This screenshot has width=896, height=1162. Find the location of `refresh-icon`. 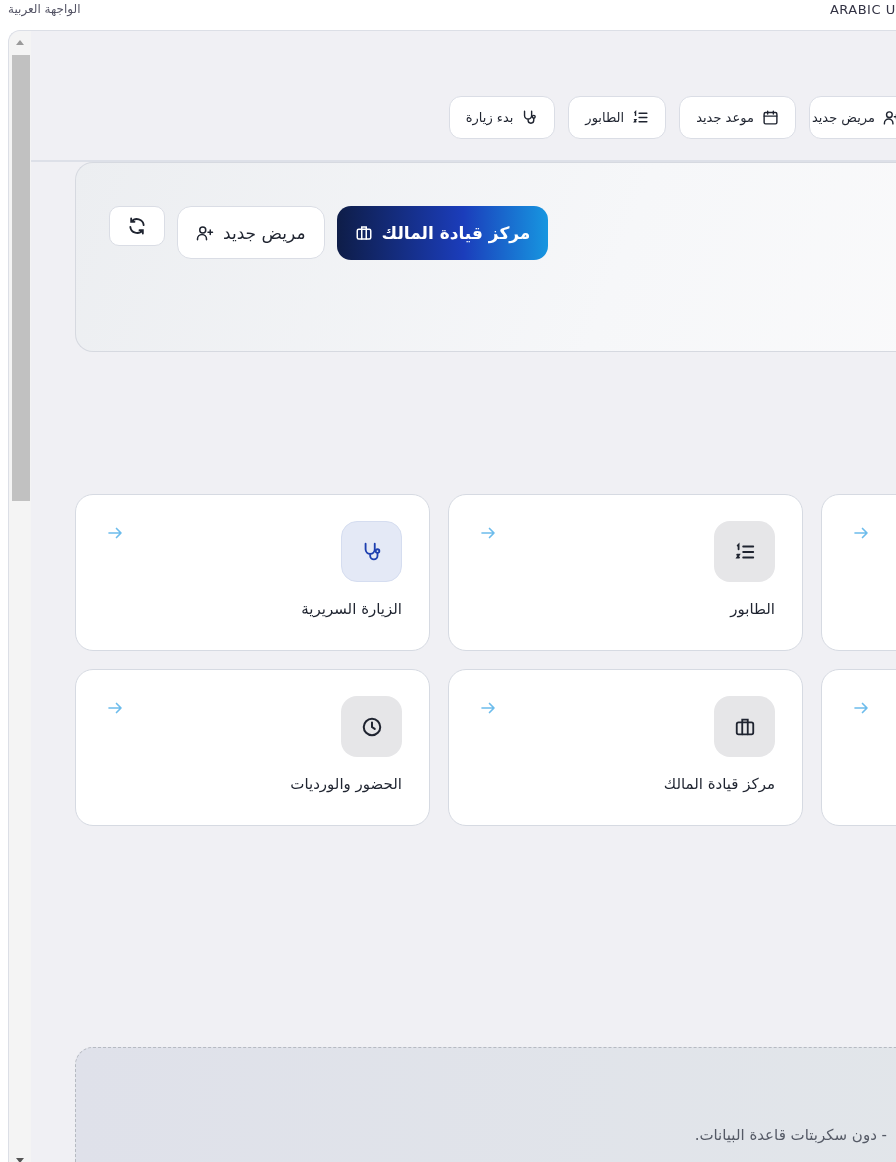

refresh-icon is located at coordinates (137, 226).